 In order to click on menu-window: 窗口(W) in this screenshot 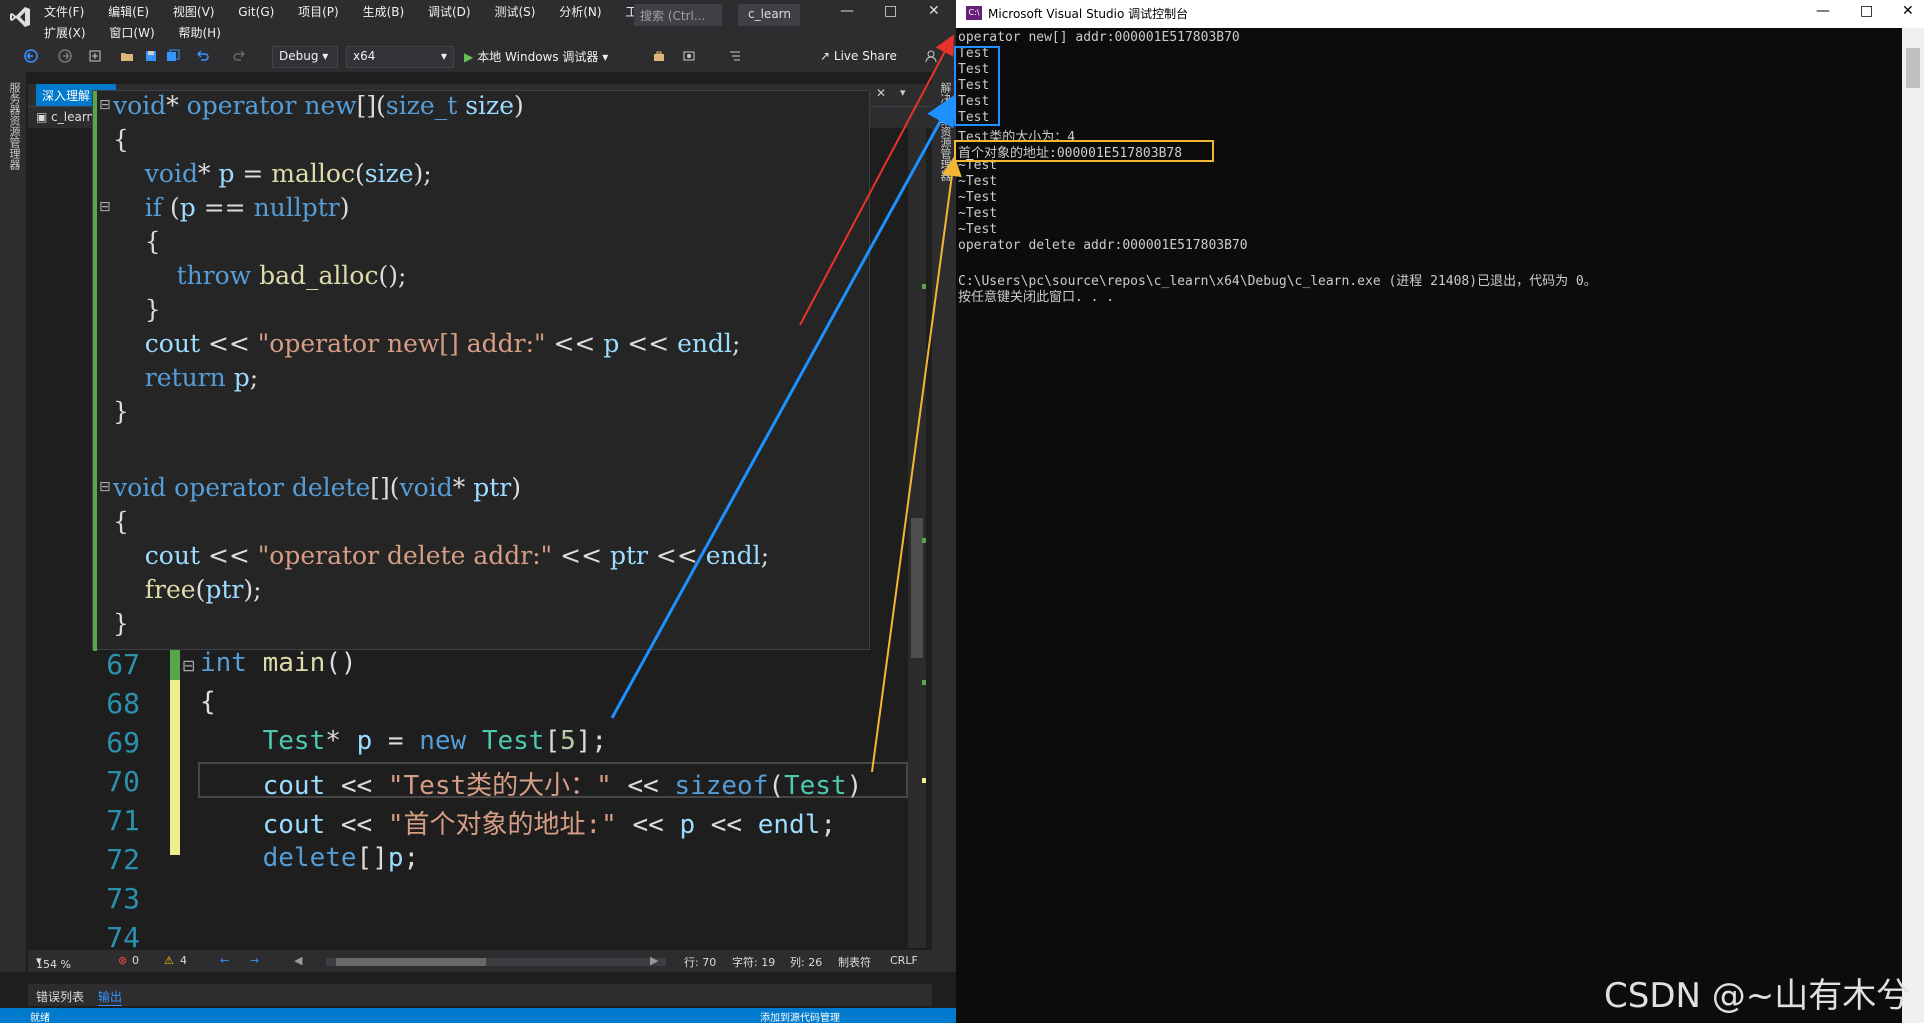, I will do `click(131, 33)`.